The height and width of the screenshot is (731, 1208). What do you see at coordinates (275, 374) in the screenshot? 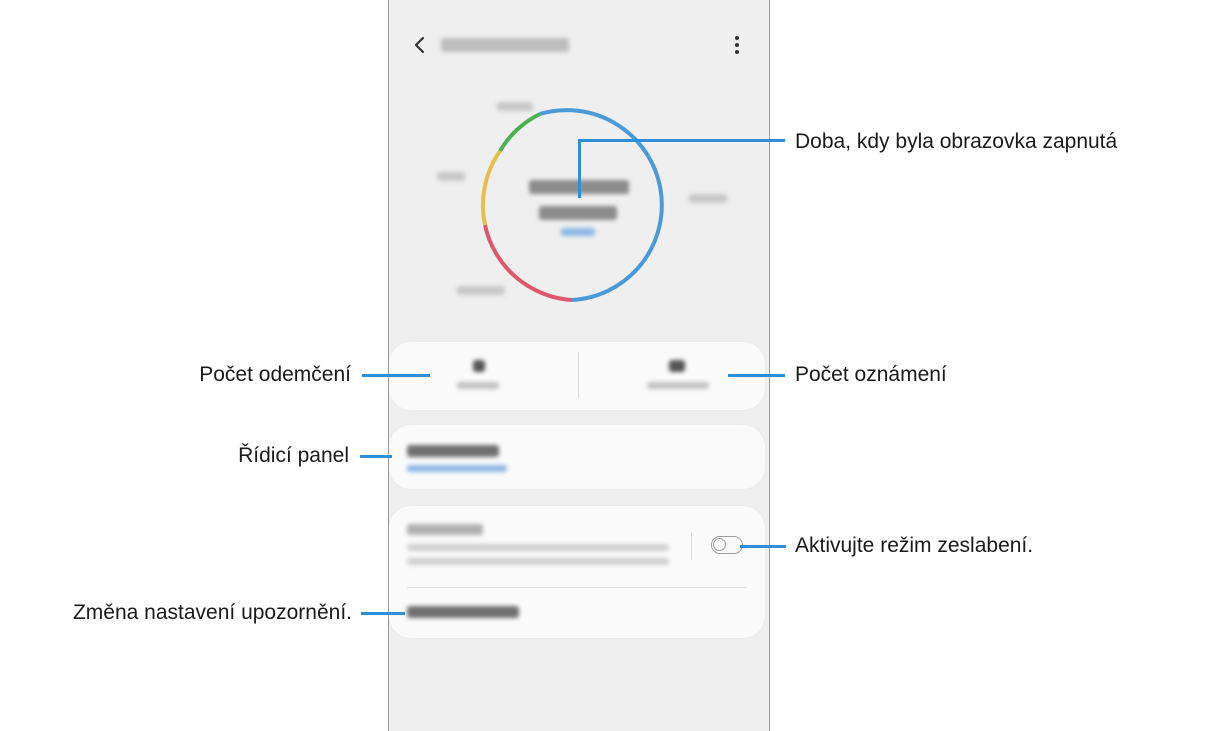
I see `callout-unlocks: Počet odemčení` at bounding box center [275, 374].